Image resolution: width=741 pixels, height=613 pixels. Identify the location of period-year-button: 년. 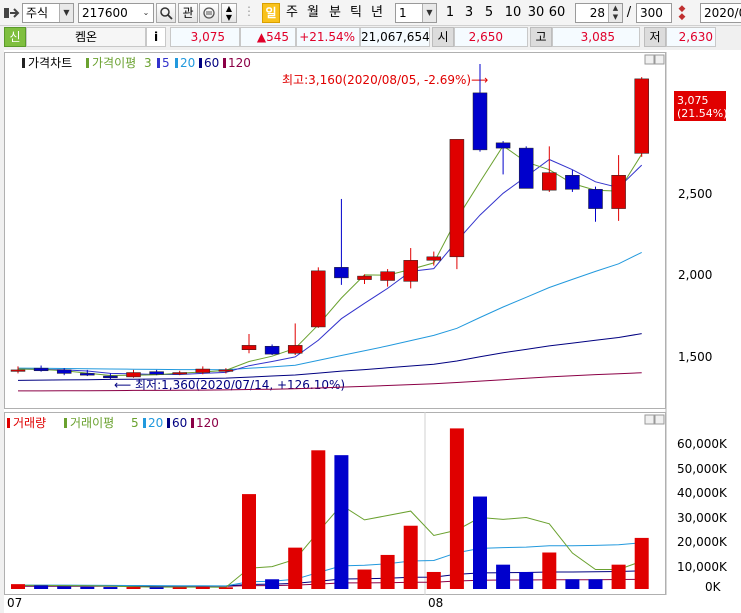
(377, 13).